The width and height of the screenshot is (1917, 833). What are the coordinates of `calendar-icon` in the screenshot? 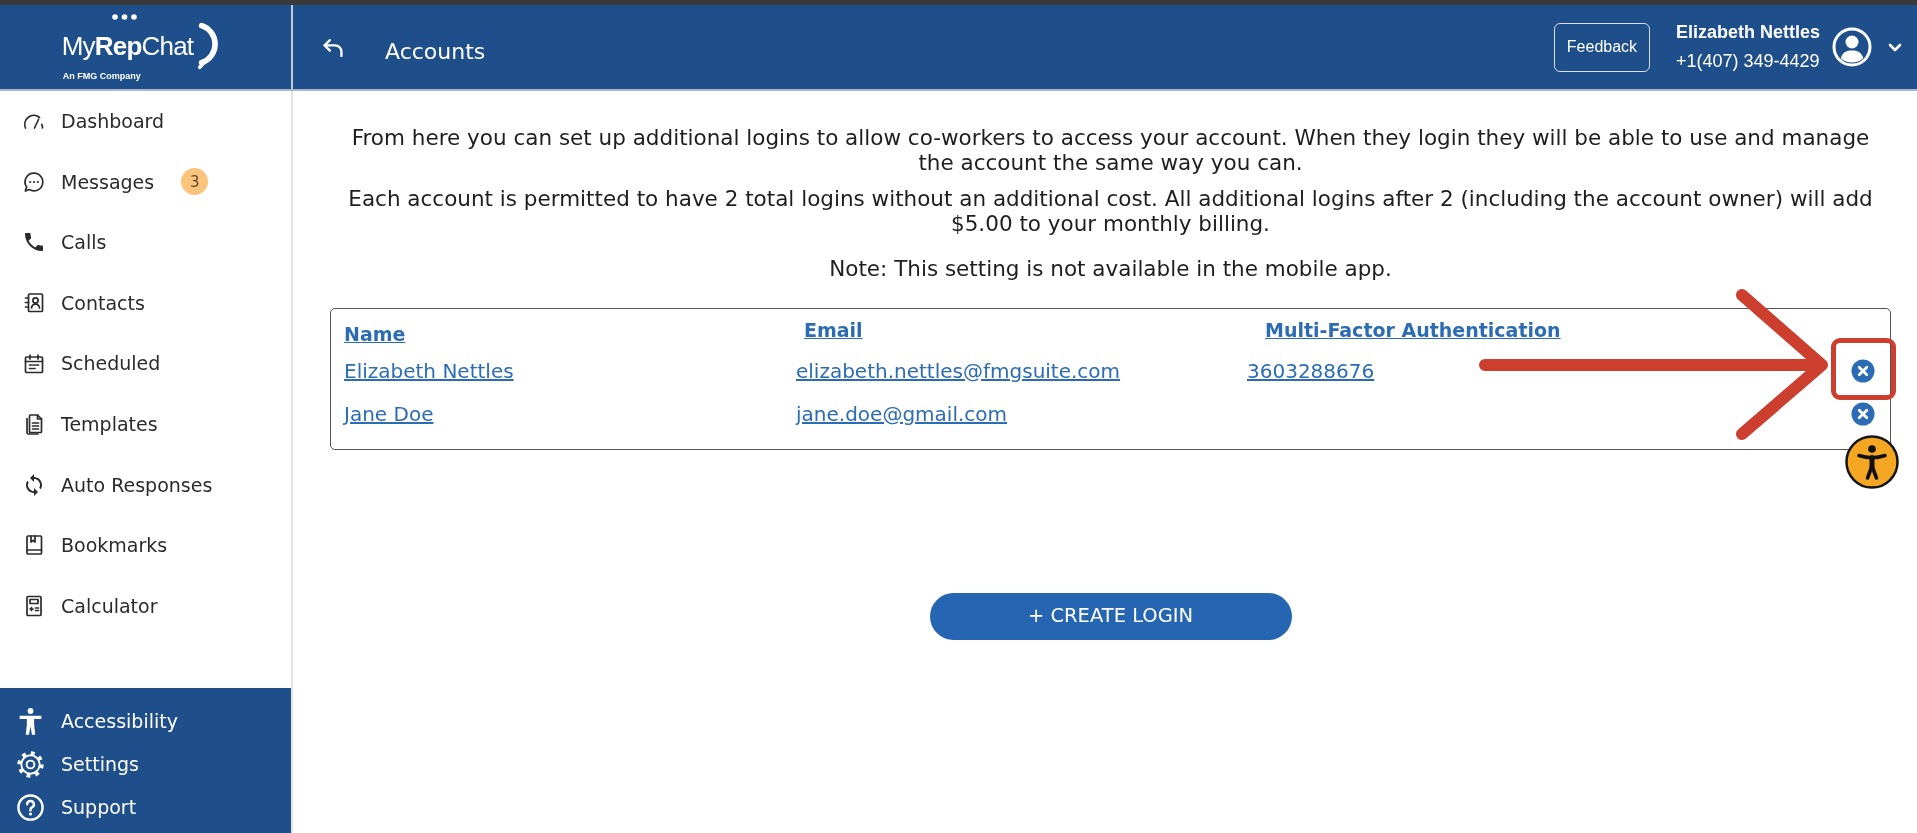 It's located at (34, 363).